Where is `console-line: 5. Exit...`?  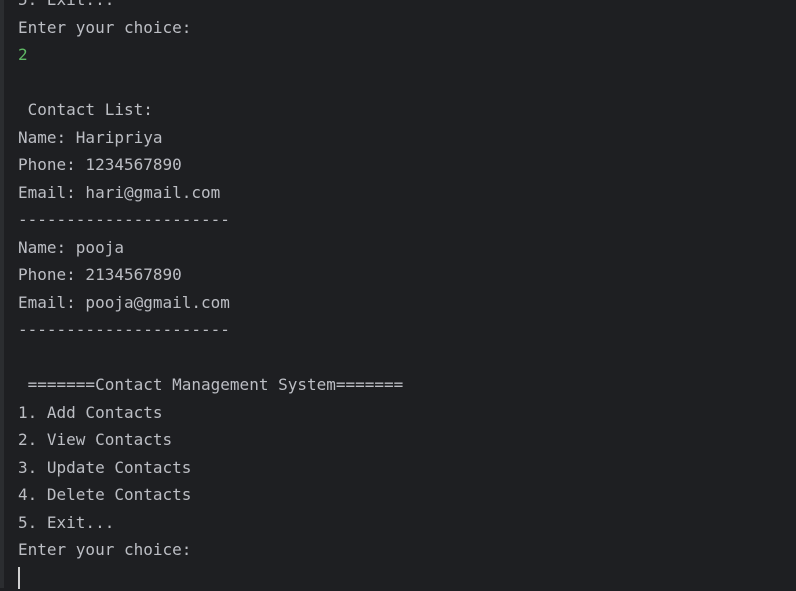 console-line: 5. Exit... is located at coordinates (407, 7).